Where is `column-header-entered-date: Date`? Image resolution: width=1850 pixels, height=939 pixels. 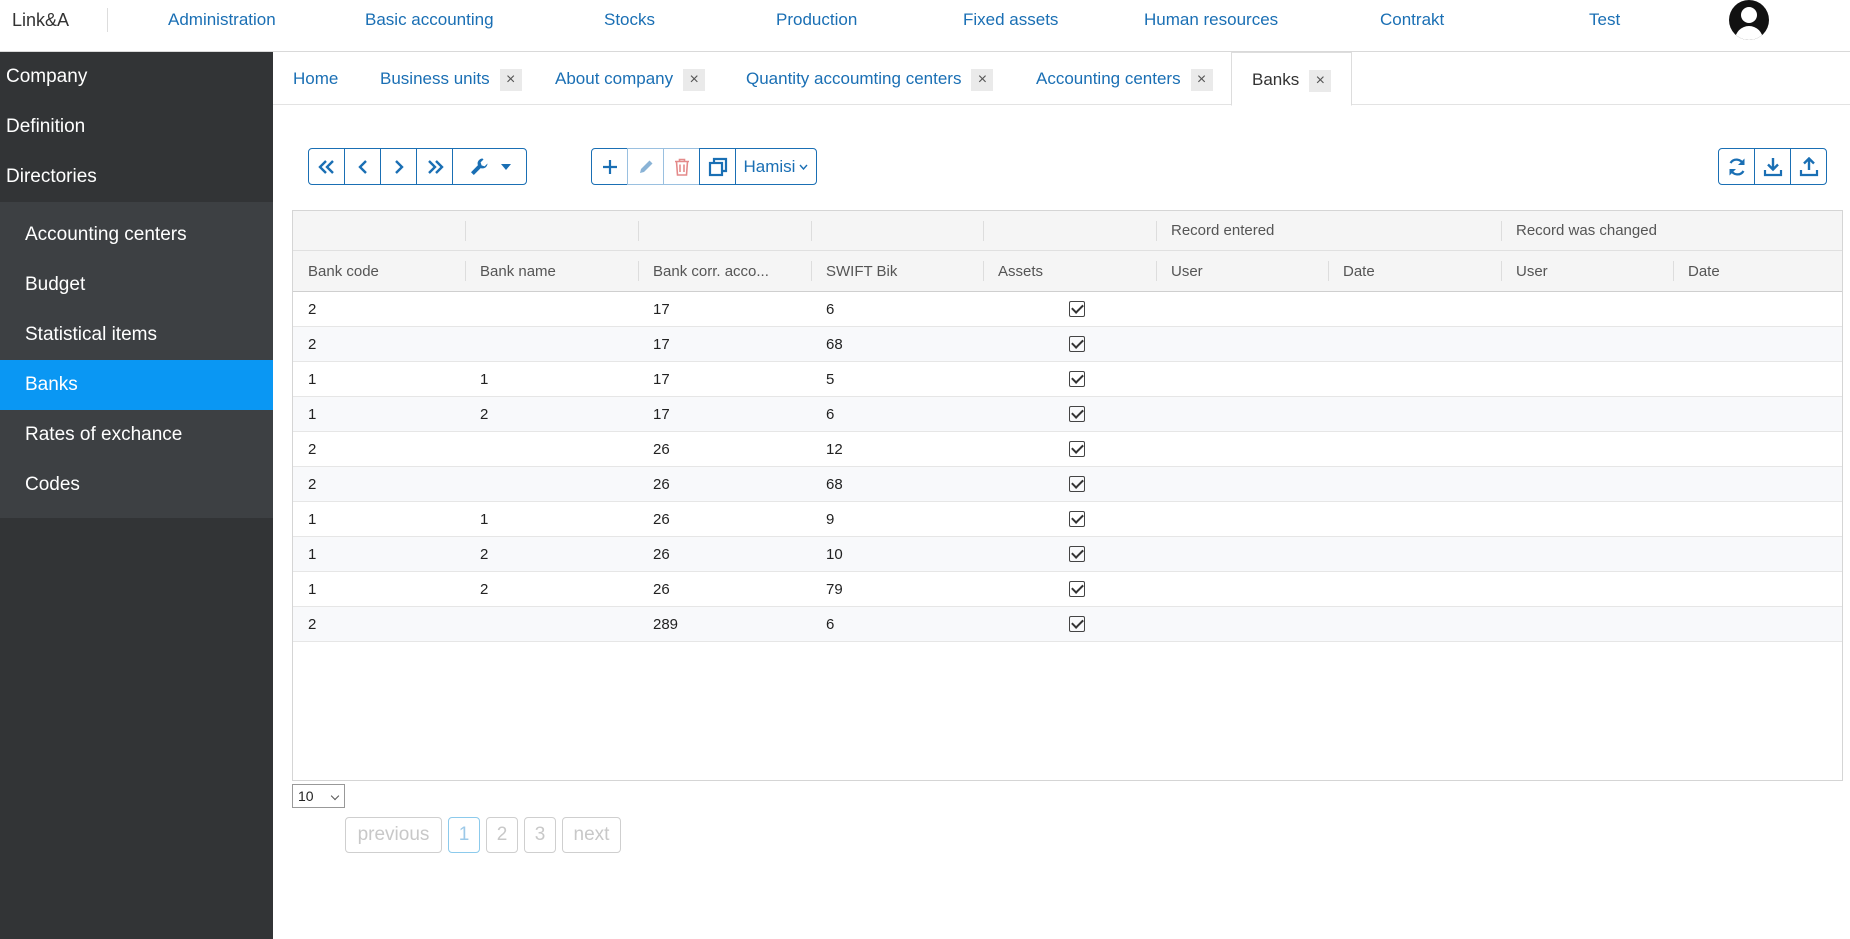
column-header-entered-date: Date is located at coordinates (1414, 271).